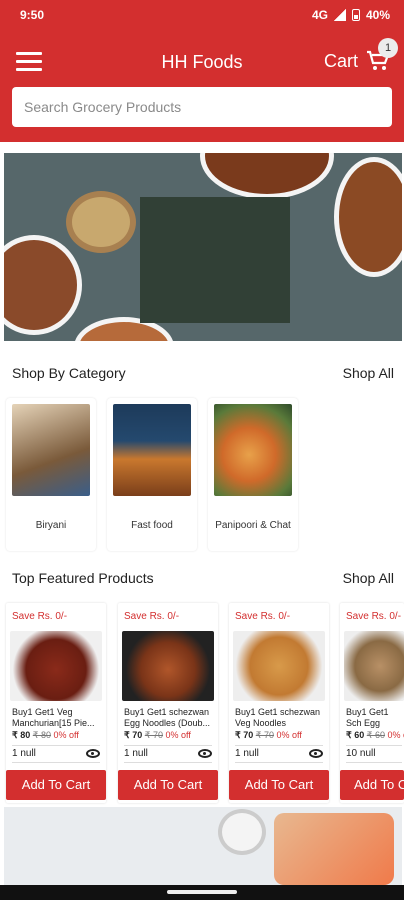  I want to click on featured-section-title: Top Featured Products, so click(83, 578).